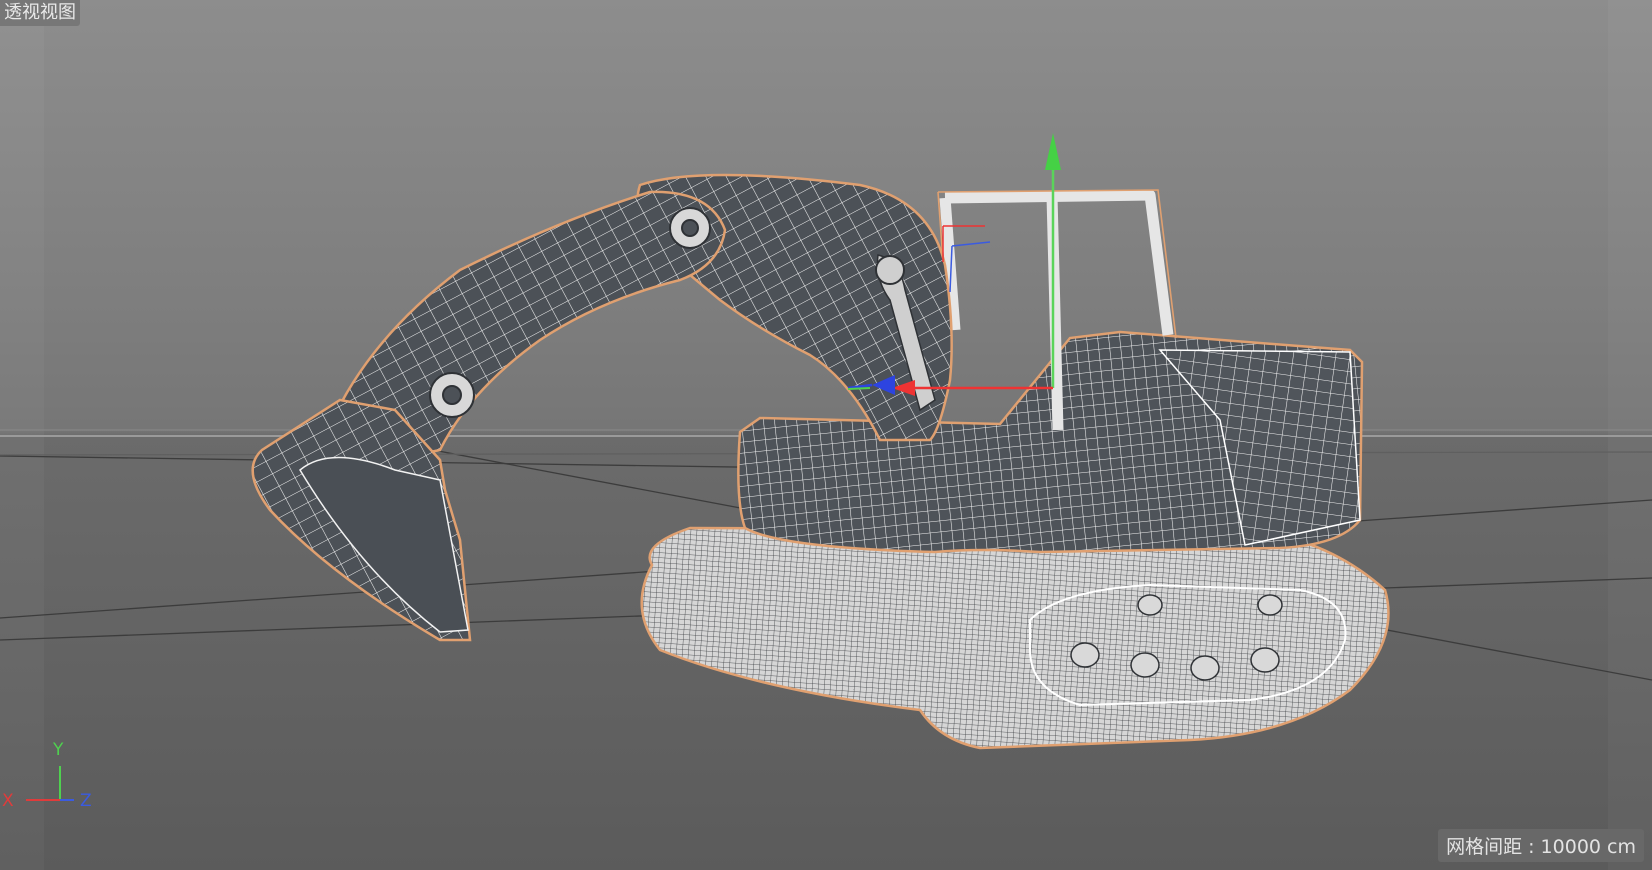 The width and height of the screenshot is (1652, 870). I want to click on grid-spacing-readout: 网格间距 : 10000 cm, so click(1541, 845).